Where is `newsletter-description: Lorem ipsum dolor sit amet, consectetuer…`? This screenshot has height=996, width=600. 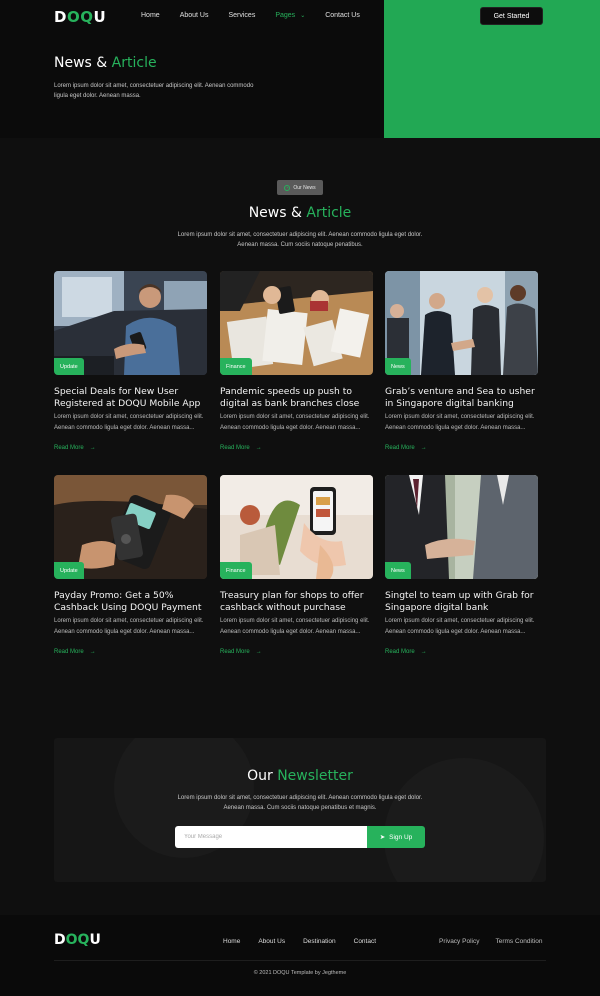
newsletter-description: Lorem ipsum dolor sit amet, consectetuer… is located at coordinates (300, 803).